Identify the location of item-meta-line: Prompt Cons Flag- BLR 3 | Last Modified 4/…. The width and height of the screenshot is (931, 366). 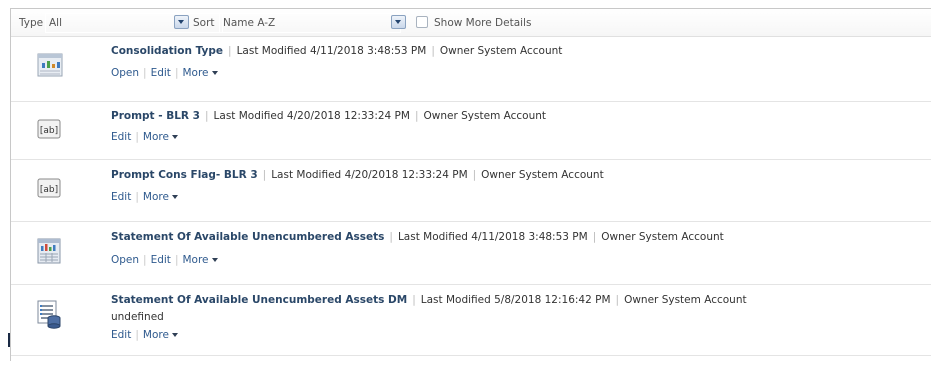
(357, 175).